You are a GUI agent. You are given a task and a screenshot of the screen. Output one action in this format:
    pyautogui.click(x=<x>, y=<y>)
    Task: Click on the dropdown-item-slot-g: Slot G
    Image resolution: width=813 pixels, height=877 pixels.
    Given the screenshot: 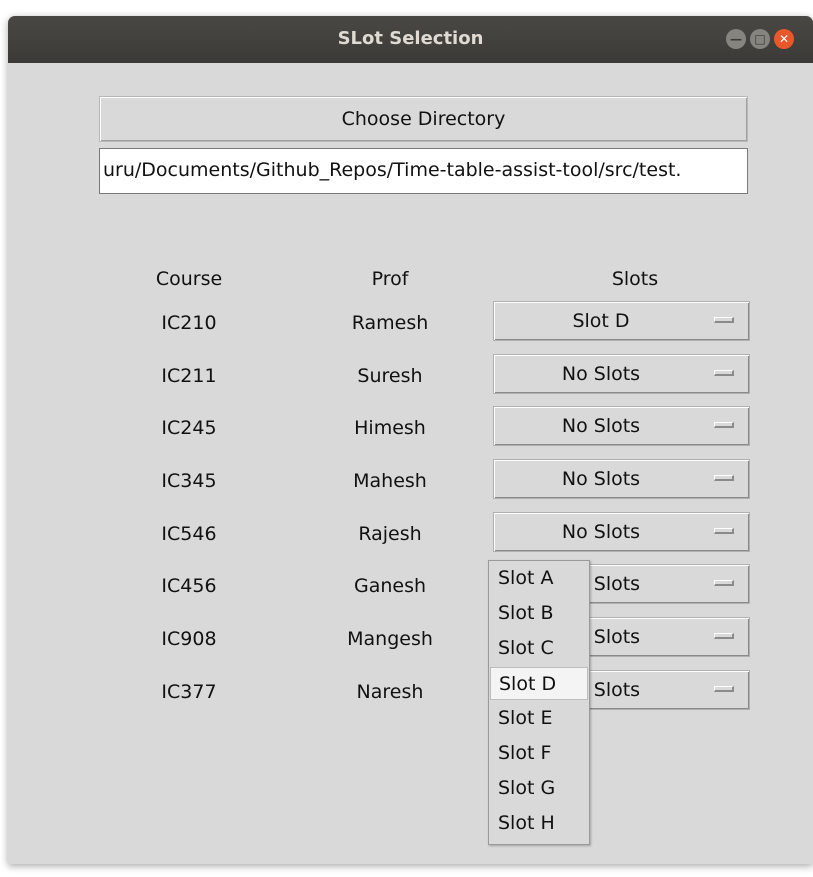 What is the action you would take?
    pyautogui.click(x=539, y=788)
    